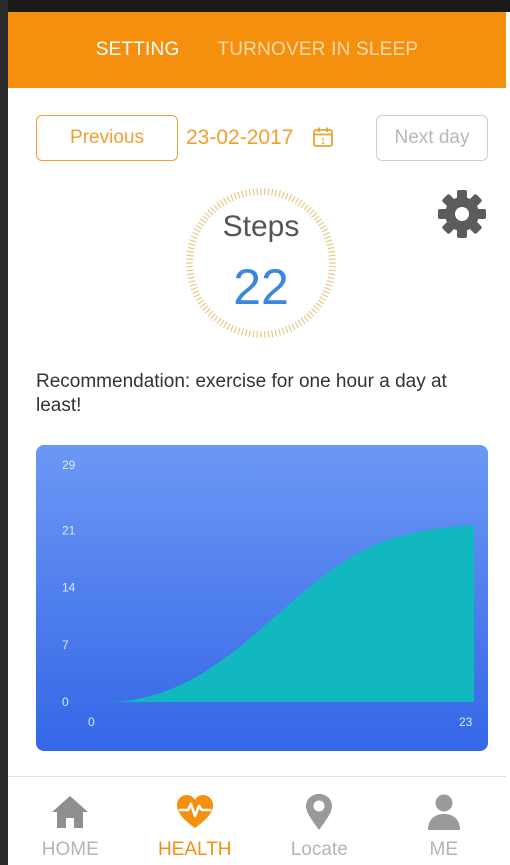  Describe the element at coordinates (317, 50) in the screenshot. I see `tab-turnover-in-sleep: TURNOVER IN SLEEP` at that location.